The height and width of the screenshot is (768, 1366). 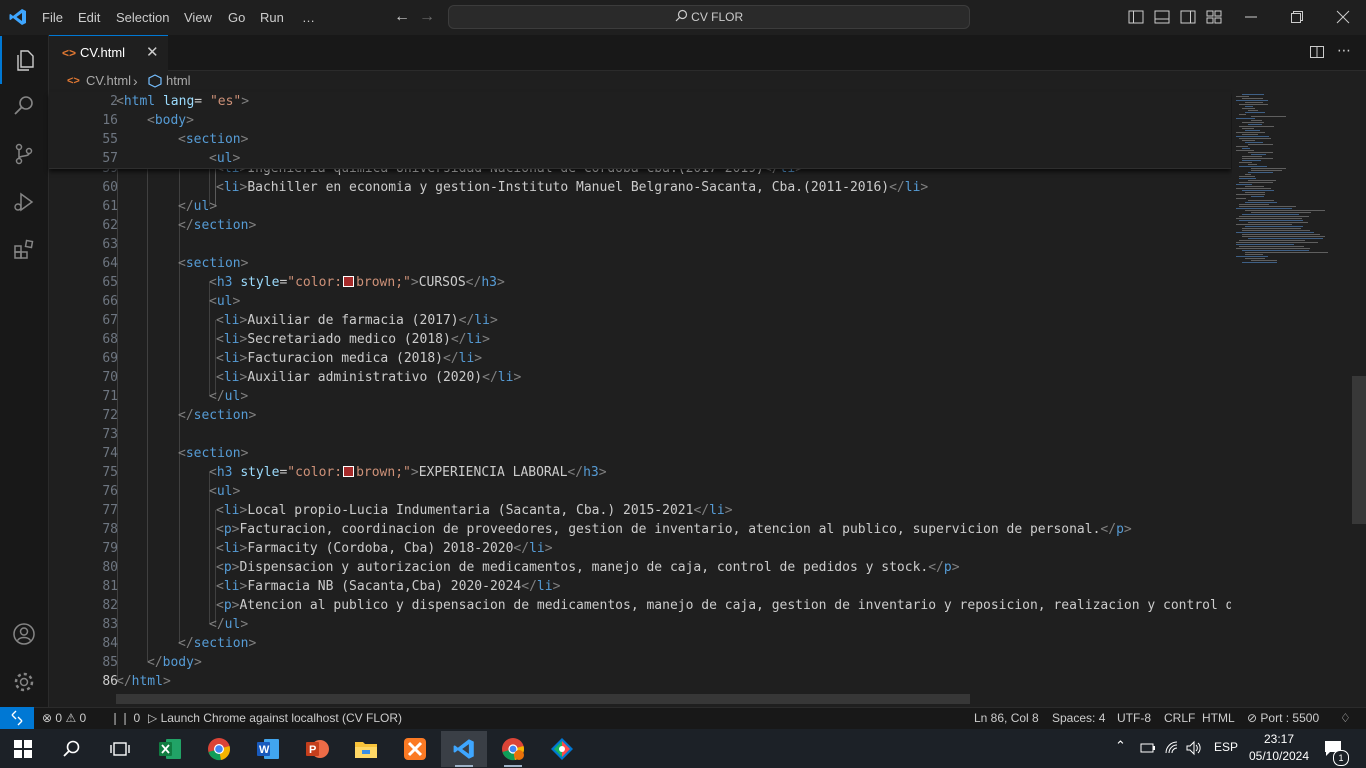 What do you see at coordinates (317, 749) in the screenshot?
I see `powerpoint-icon: P` at bounding box center [317, 749].